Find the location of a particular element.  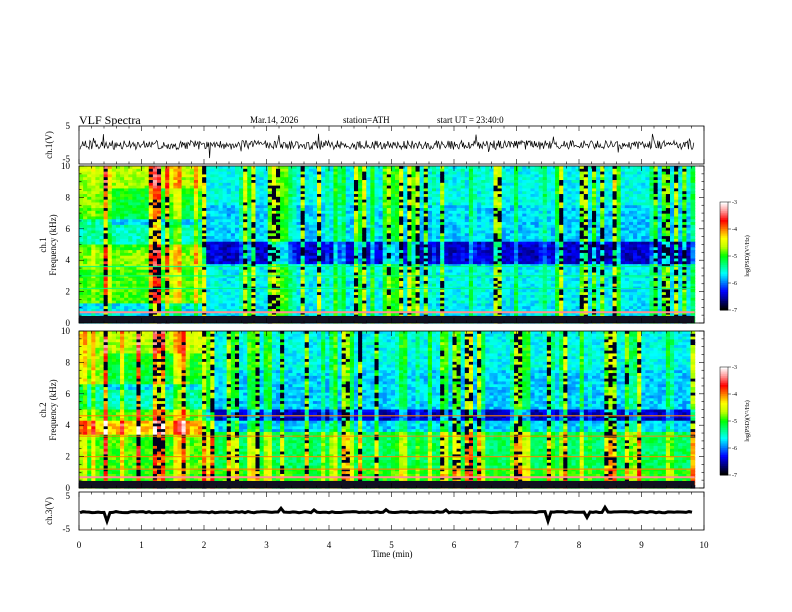

start-ut-label: start UT = 23:40:0 is located at coordinates (470, 120).